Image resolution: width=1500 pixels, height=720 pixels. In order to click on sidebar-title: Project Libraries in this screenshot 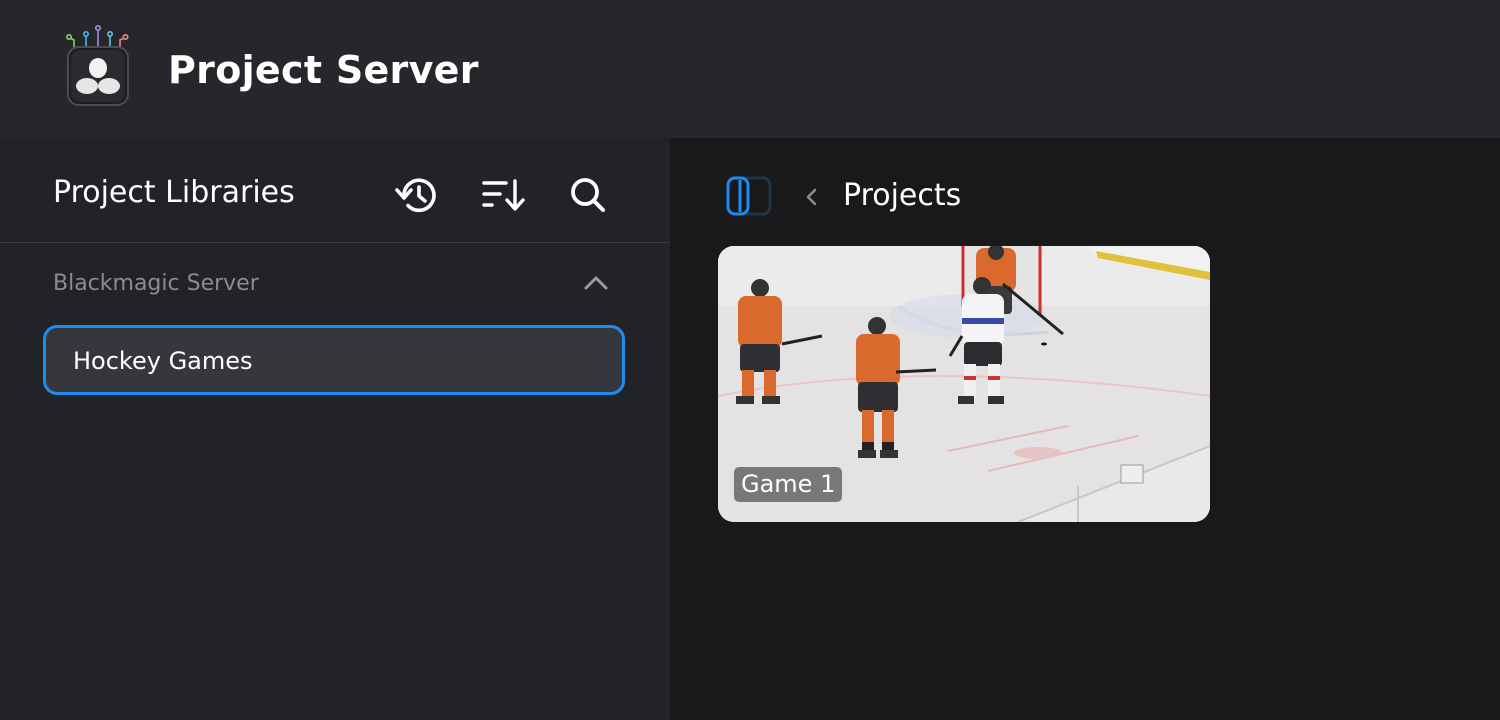, I will do `click(174, 192)`.